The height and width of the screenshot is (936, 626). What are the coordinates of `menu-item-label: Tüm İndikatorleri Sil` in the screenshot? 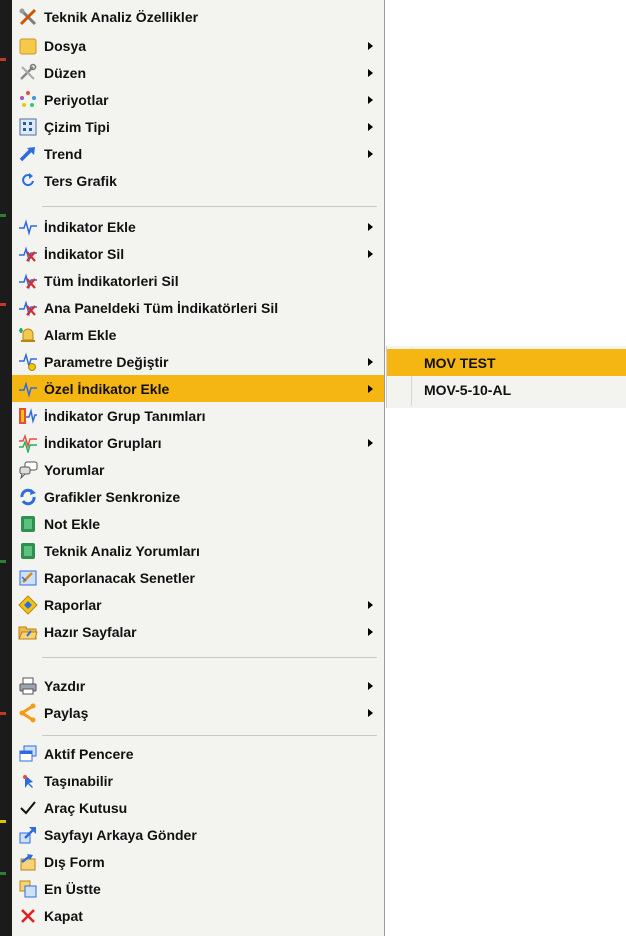 It's located at (111, 280).